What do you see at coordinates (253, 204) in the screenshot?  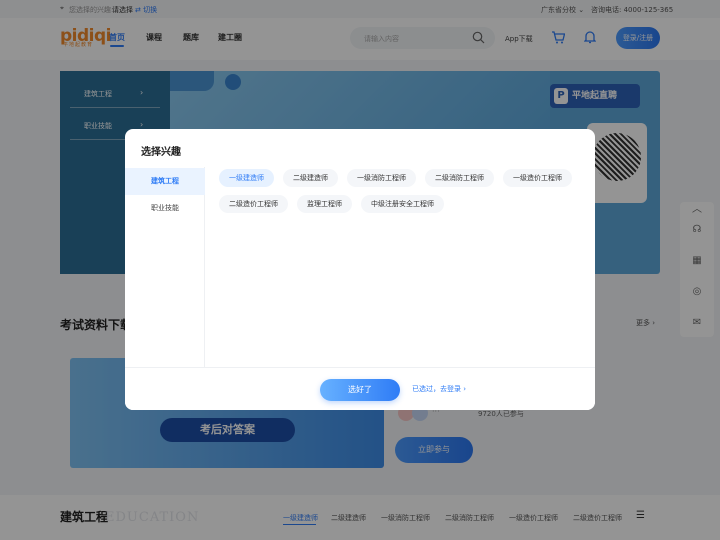 I see `tag-second-cost-engineer: 二级造价工程师` at bounding box center [253, 204].